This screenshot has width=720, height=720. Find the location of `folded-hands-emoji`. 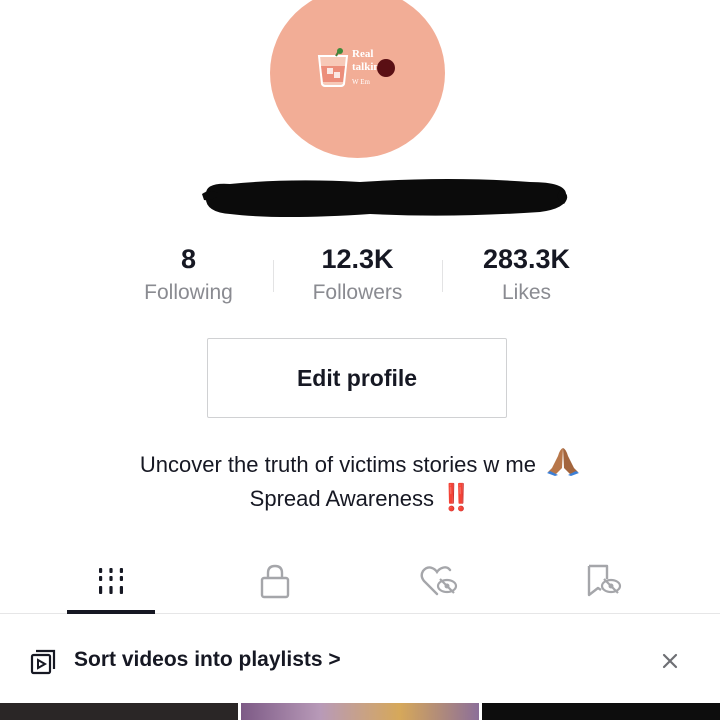

folded-hands-emoji is located at coordinates (563, 462).